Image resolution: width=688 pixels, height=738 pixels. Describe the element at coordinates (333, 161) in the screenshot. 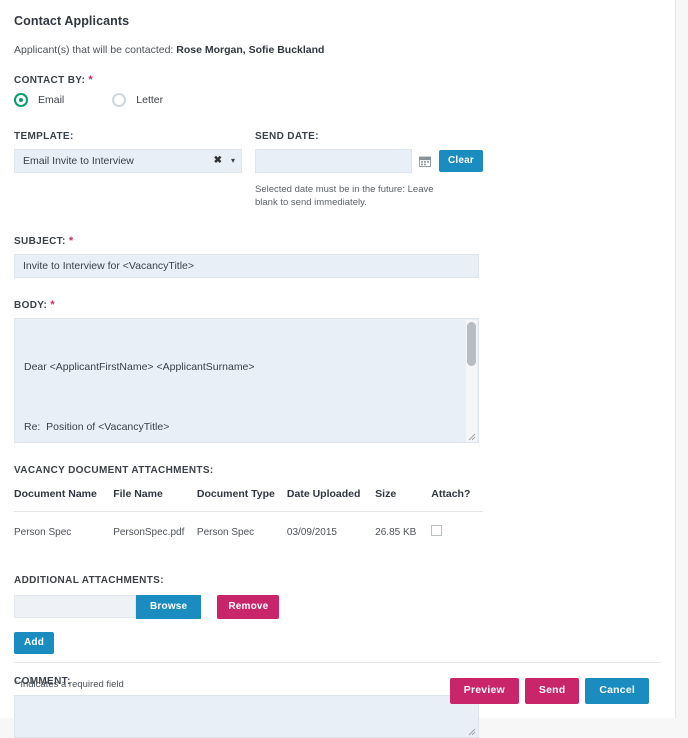

I see `send-date-input` at that location.